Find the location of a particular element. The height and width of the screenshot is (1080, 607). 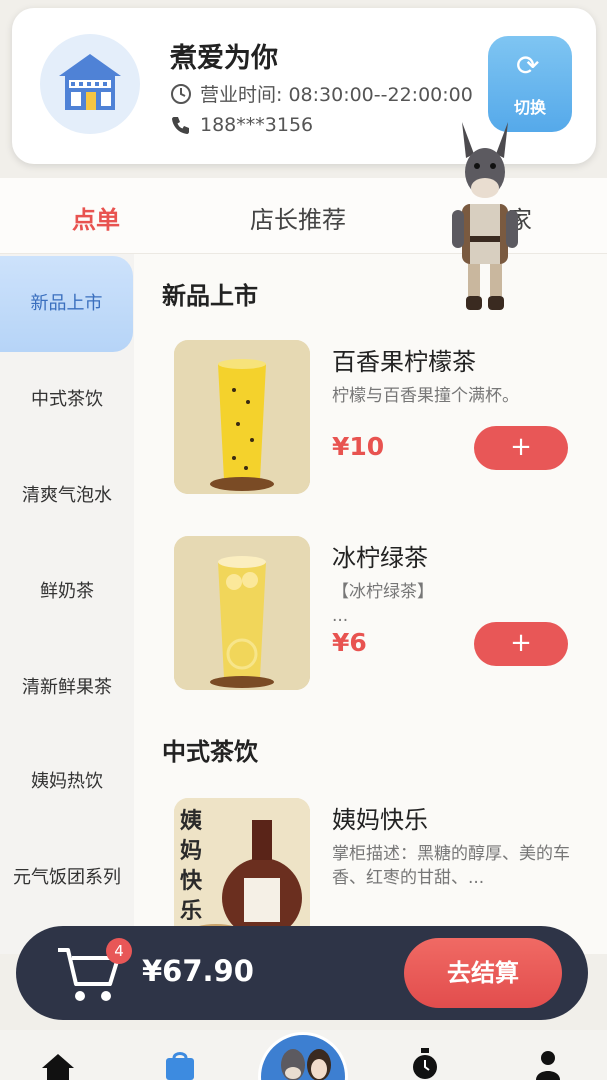

product-image-text: 姨妈快乐 is located at coordinates (191, 866).